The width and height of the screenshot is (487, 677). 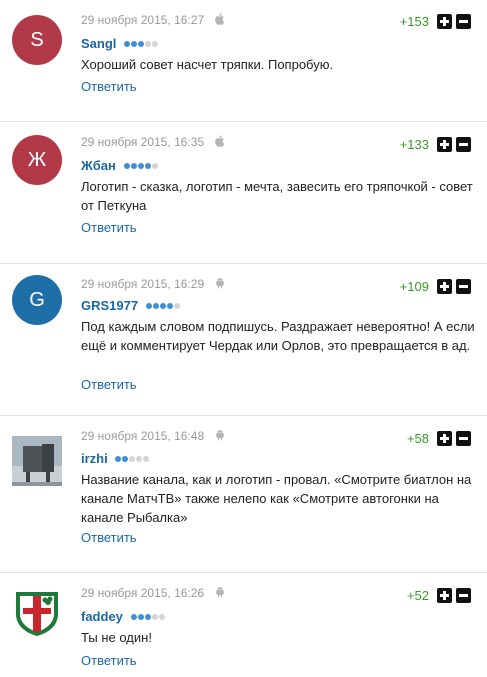 What do you see at coordinates (120, 43) in the screenshot?
I see `author-row: Sangl` at bounding box center [120, 43].